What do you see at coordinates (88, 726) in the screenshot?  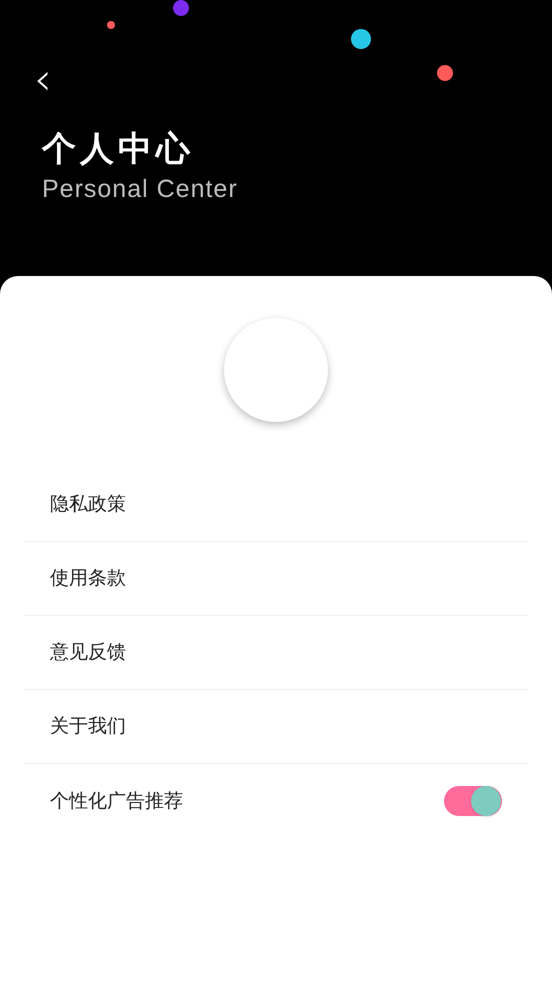 I see `menu-item: 关于我们` at bounding box center [88, 726].